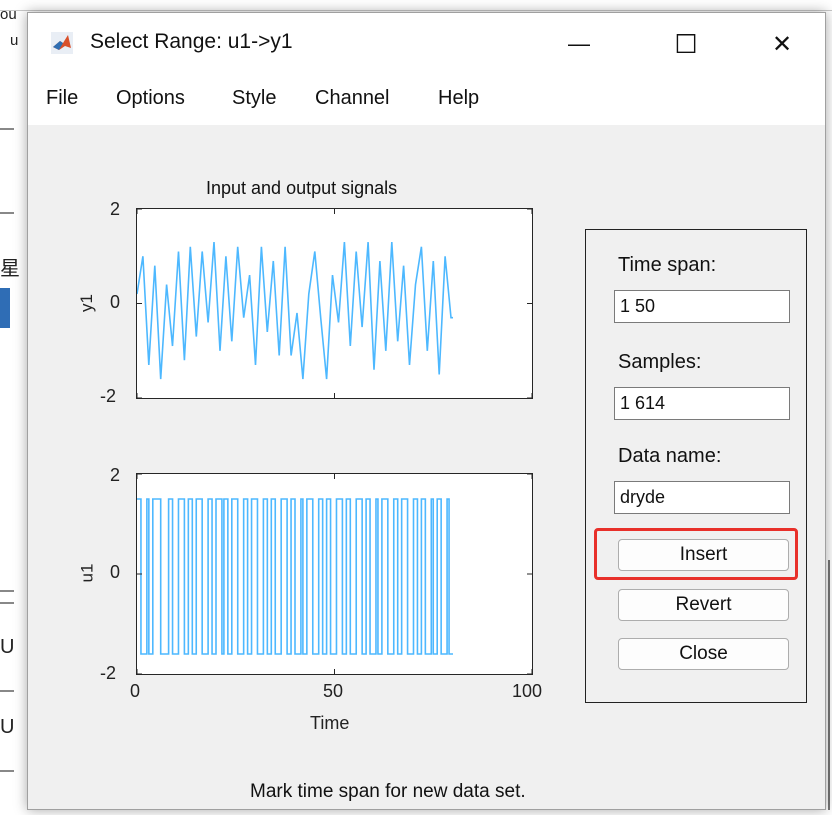 The image size is (832, 815). Describe the element at coordinates (295, 576) in the screenshot. I see `u1-series-line` at that location.